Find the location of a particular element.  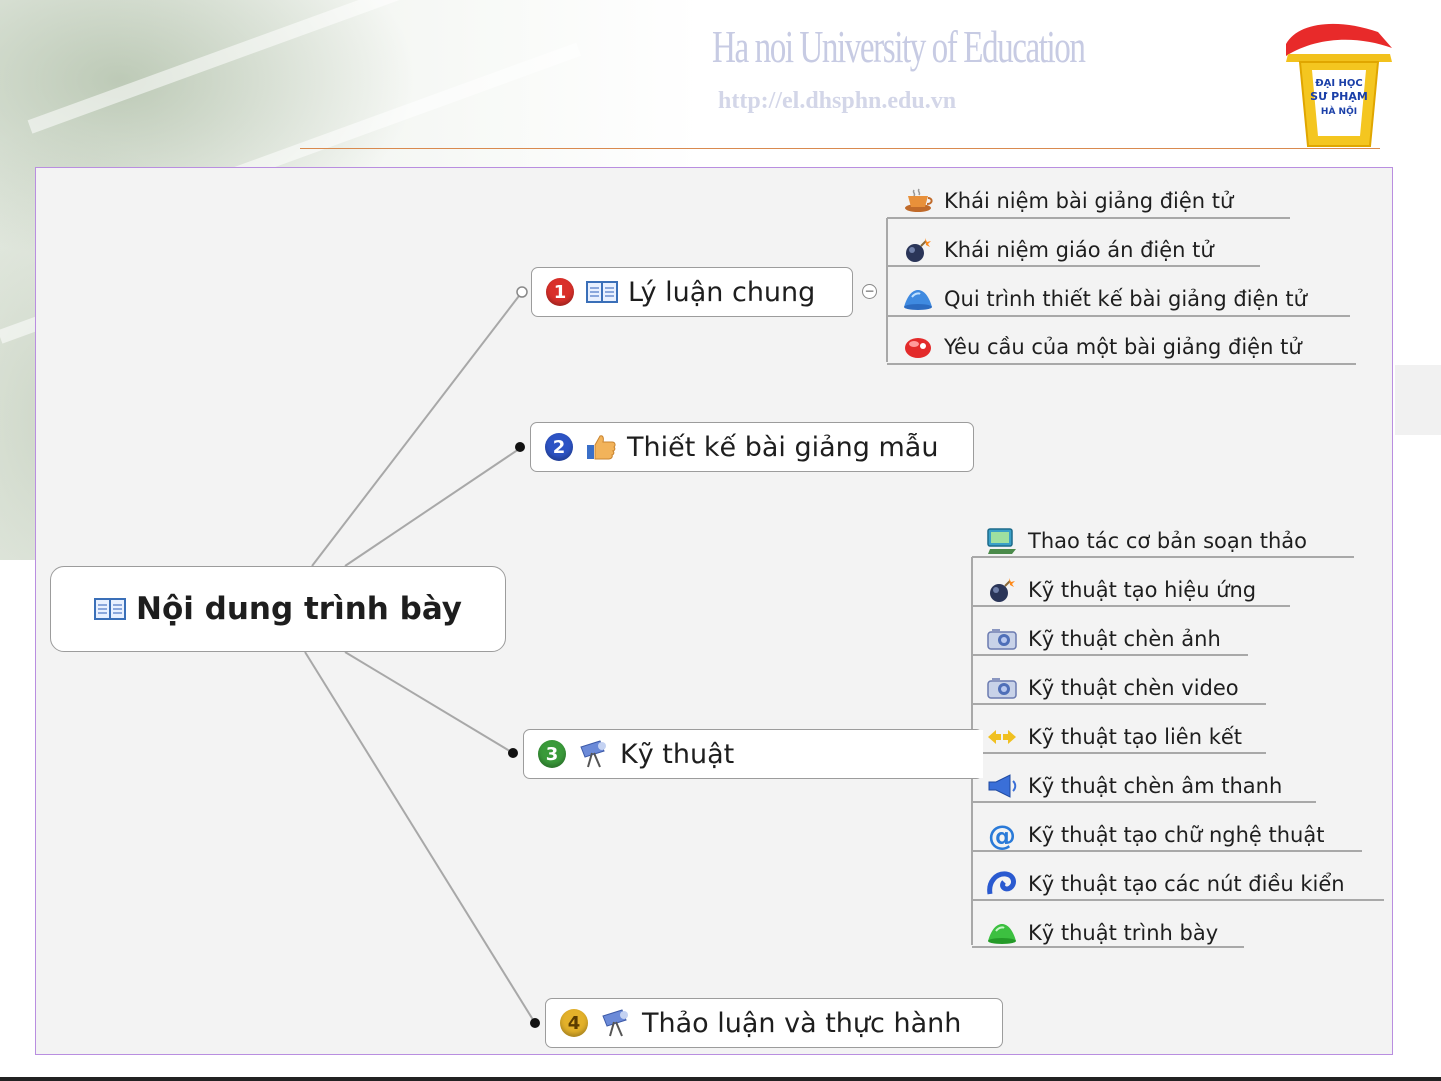

megaphone-icon is located at coordinates (1002, 786).